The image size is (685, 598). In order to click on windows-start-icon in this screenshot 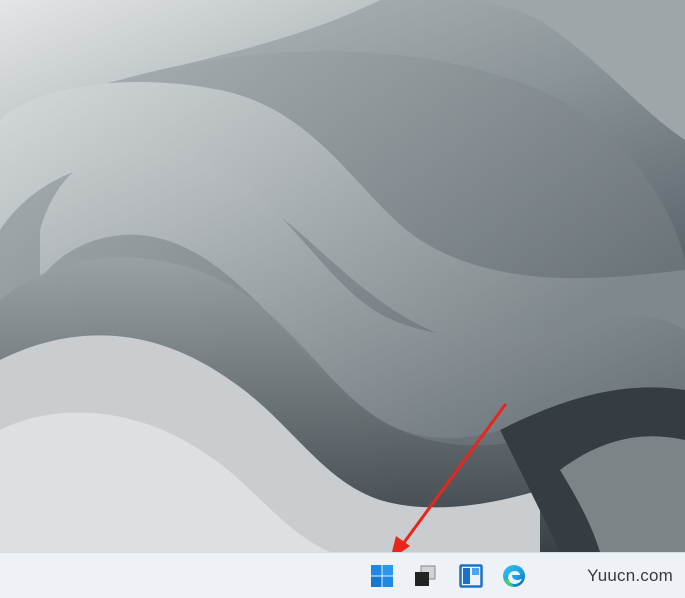, I will do `click(382, 576)`.